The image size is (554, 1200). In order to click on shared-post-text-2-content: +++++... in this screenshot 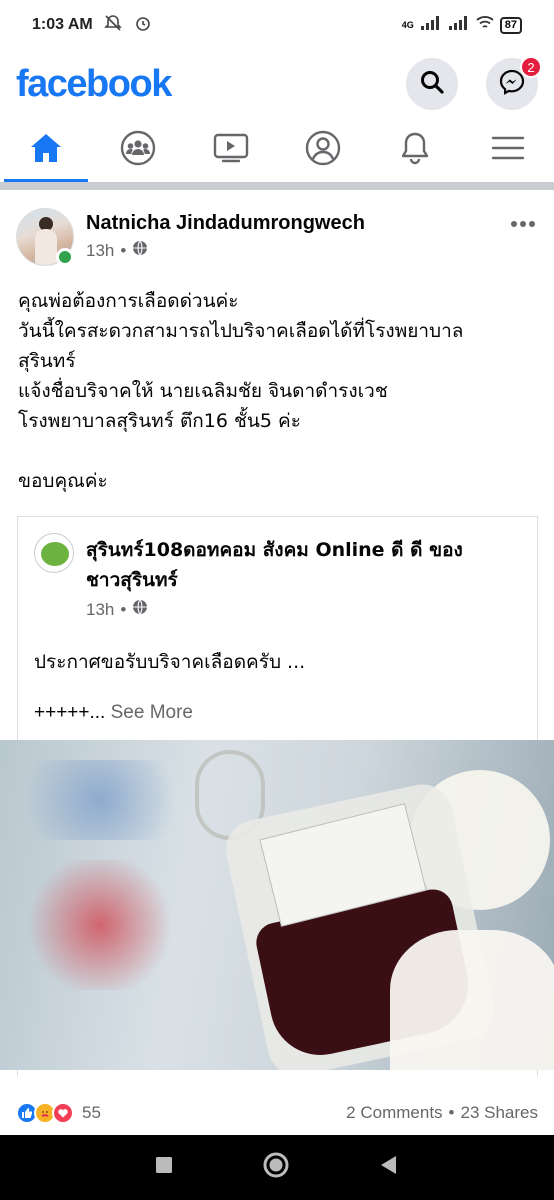, I will do `click(70, 712)`.